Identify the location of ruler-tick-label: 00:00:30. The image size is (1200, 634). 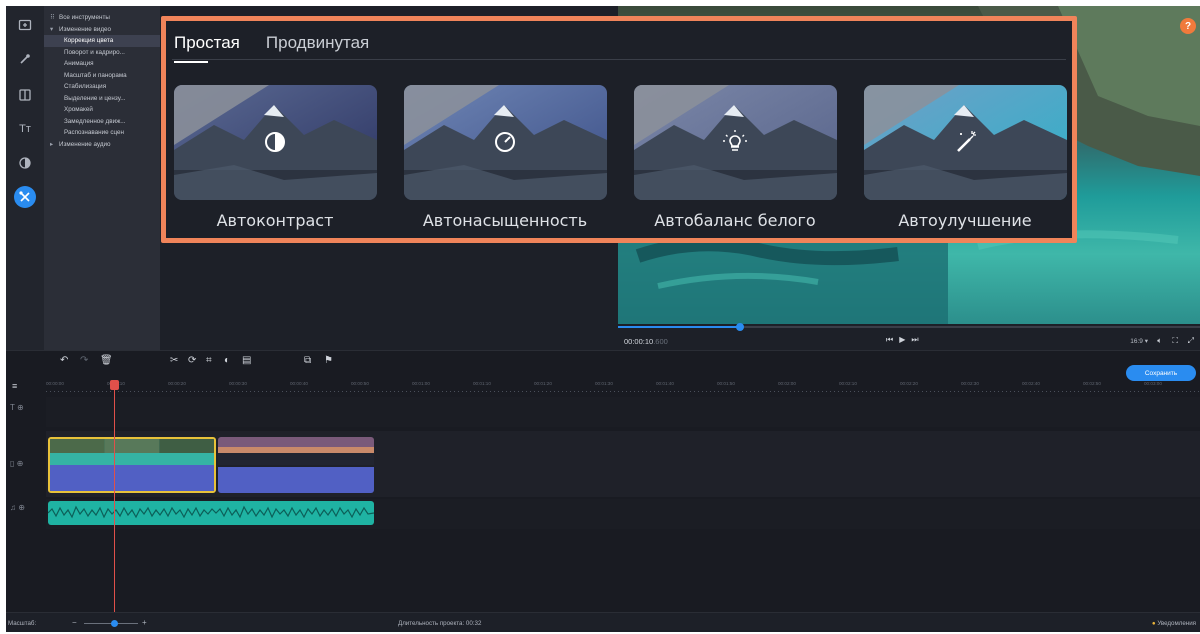
(238, 383).